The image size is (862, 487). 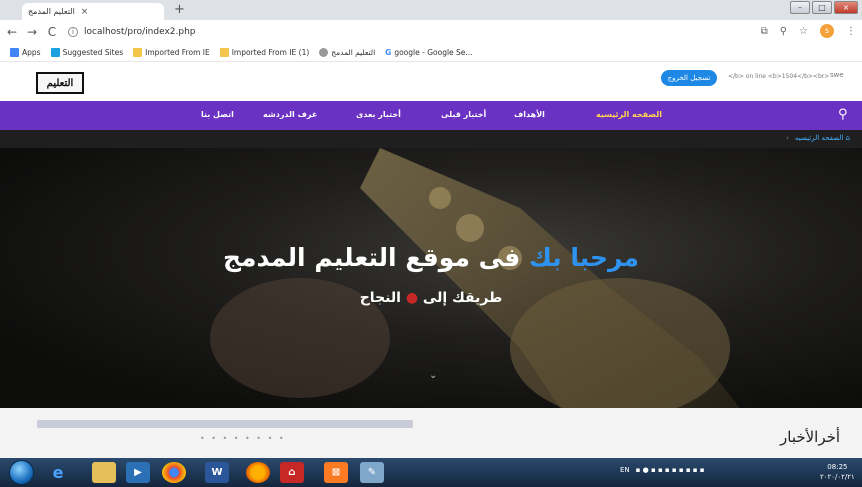 What do you see at coordinates (584, 257) in the screenshot?
I see `hero-title-accent: مرحبا بك` at bounding box center [584, 257].